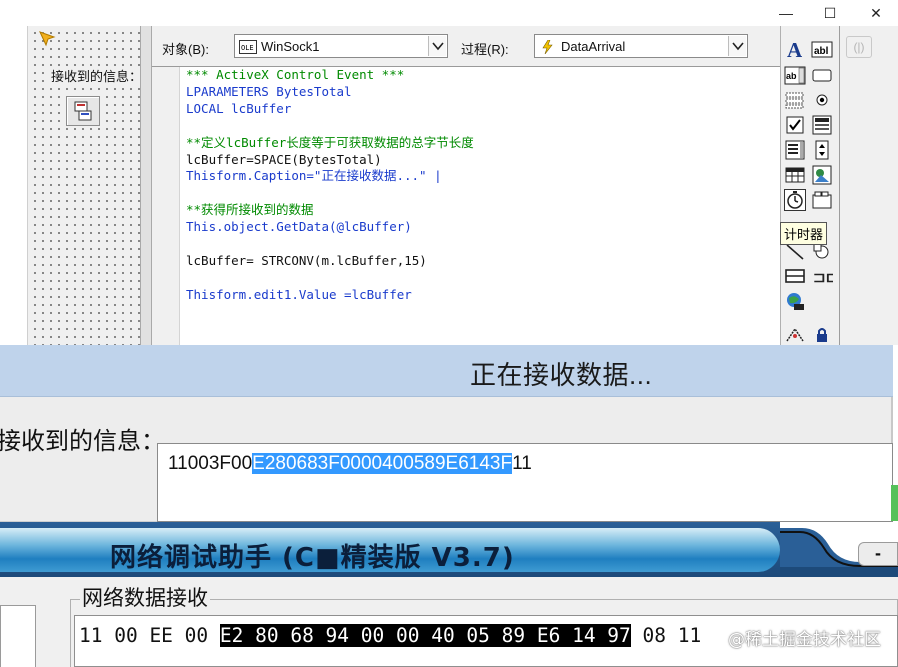  What do you see at coordinates (822, 150) in the screenshot?
I see `spinner-icon` at bounding box center [822, 150].